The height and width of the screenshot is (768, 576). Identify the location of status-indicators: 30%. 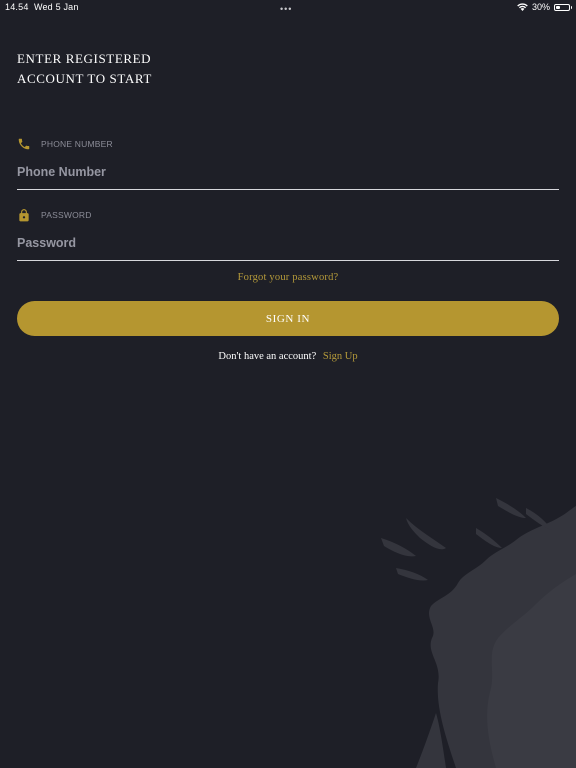
(544, 7).